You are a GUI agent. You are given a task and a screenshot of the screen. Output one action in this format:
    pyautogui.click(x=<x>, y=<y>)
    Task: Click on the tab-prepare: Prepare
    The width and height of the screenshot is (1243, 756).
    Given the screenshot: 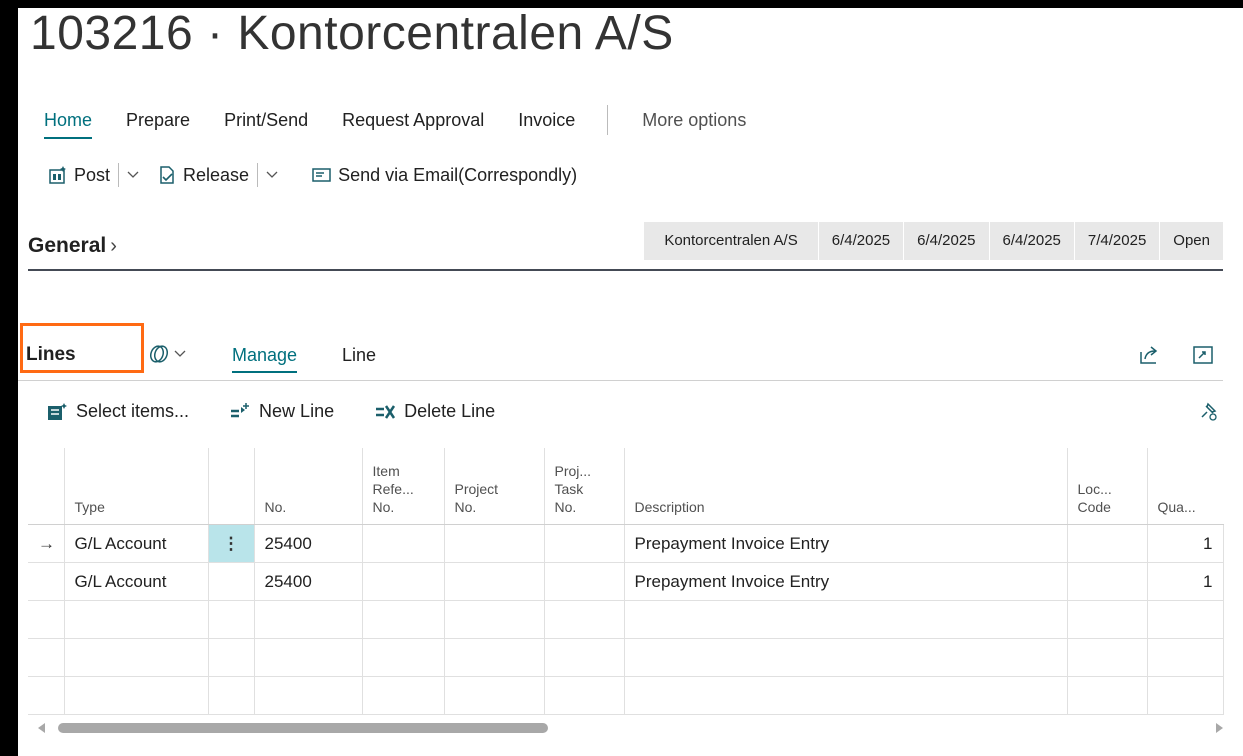 What is the action you would take?
    pyautogui.click(x=158, y=120)
    